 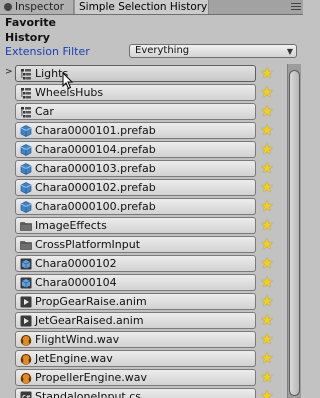 What do you see at coordinates (135, 225) in the screenshot?
I see `history-item-button: ImageEffects` at bounding box center [135, 225].